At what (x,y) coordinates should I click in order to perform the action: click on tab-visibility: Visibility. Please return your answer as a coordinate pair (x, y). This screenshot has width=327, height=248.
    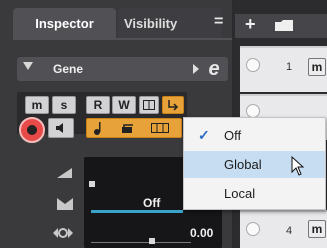
    Looking at the image, I should click on (170, 23).